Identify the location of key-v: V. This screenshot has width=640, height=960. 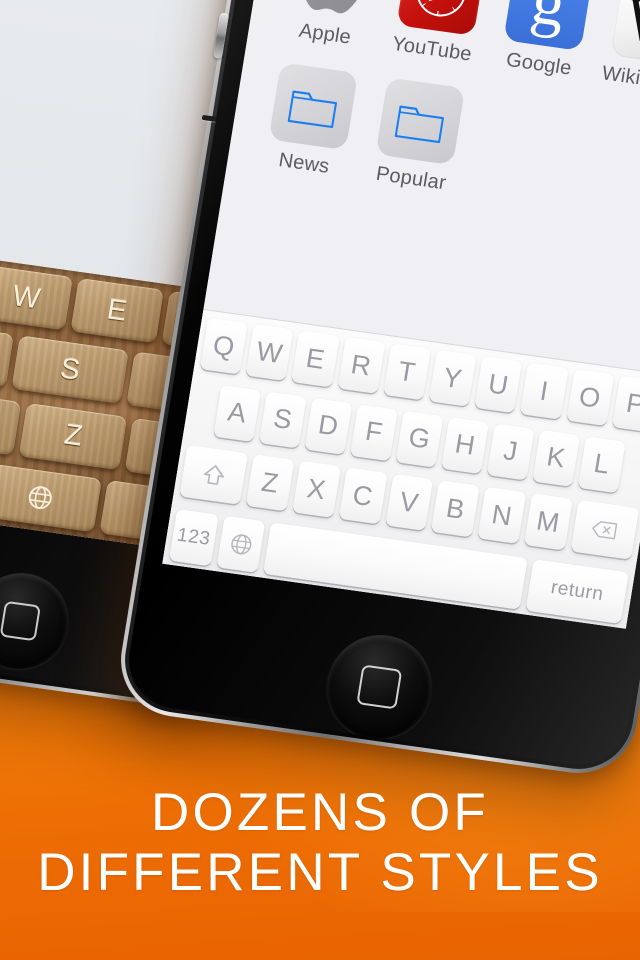
(409, 503).